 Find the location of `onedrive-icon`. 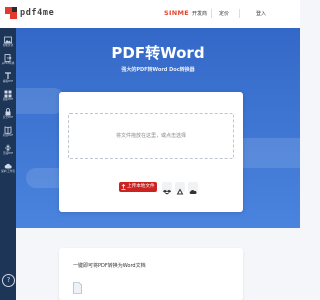

onedrive-icon is located at coordinates (193, 191).